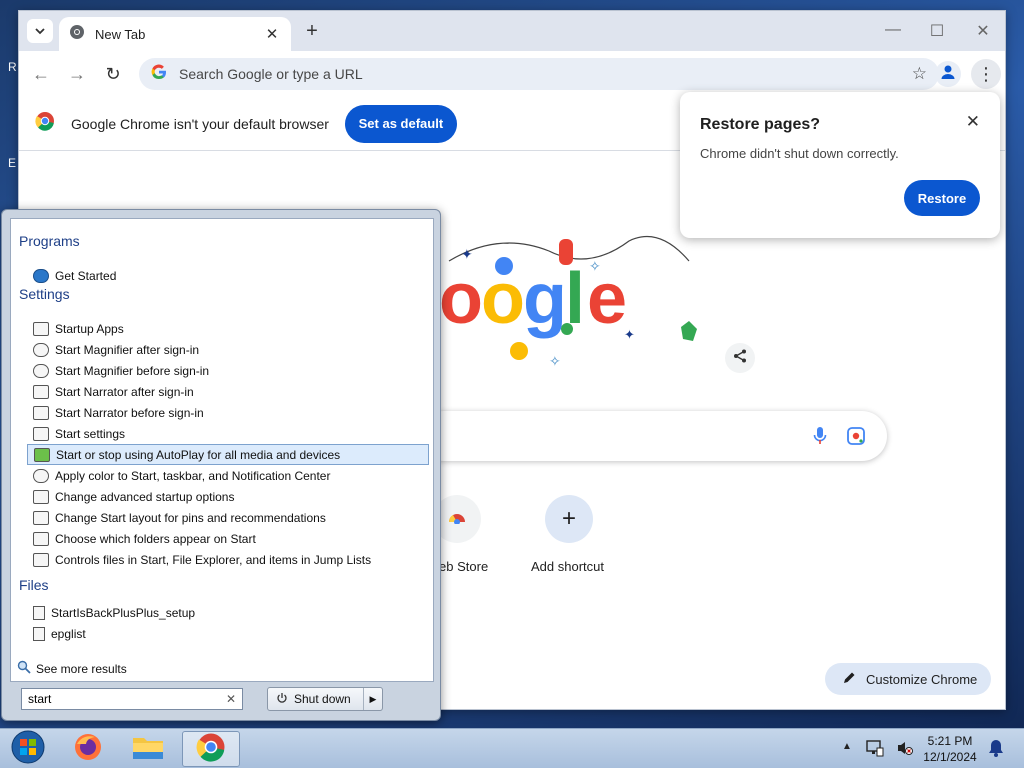 Image resolution: width=1024 pixels, height=768 pixels. I want to click on share-icon, so click(740, 358).